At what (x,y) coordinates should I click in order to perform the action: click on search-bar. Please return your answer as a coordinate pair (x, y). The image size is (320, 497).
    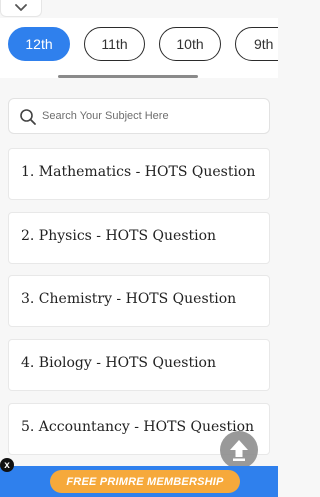
    Looking at the image, I should click on (139, 116).